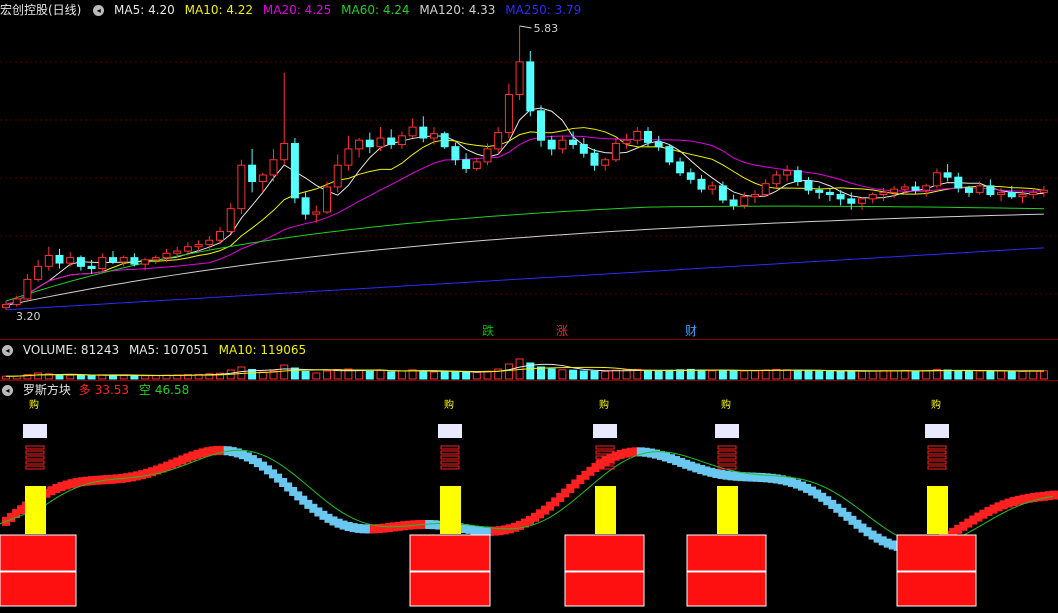  I want to click on signal-bar, so click(937, 510).